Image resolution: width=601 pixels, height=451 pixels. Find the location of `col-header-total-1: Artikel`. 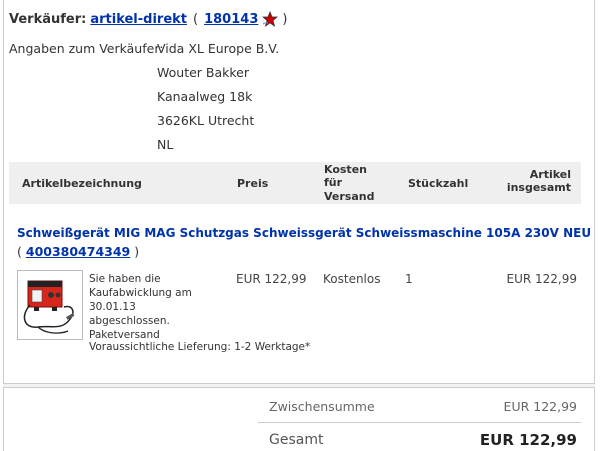

col-header-total-1: Artikel is located at coordinates (550, 174).